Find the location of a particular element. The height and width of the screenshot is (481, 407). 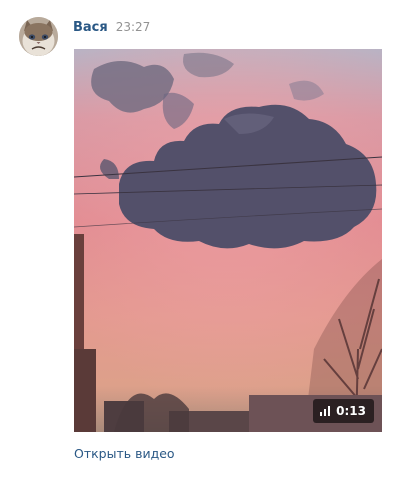

grumpy-cat-avatar-icon is located at coordinates (38, 36).